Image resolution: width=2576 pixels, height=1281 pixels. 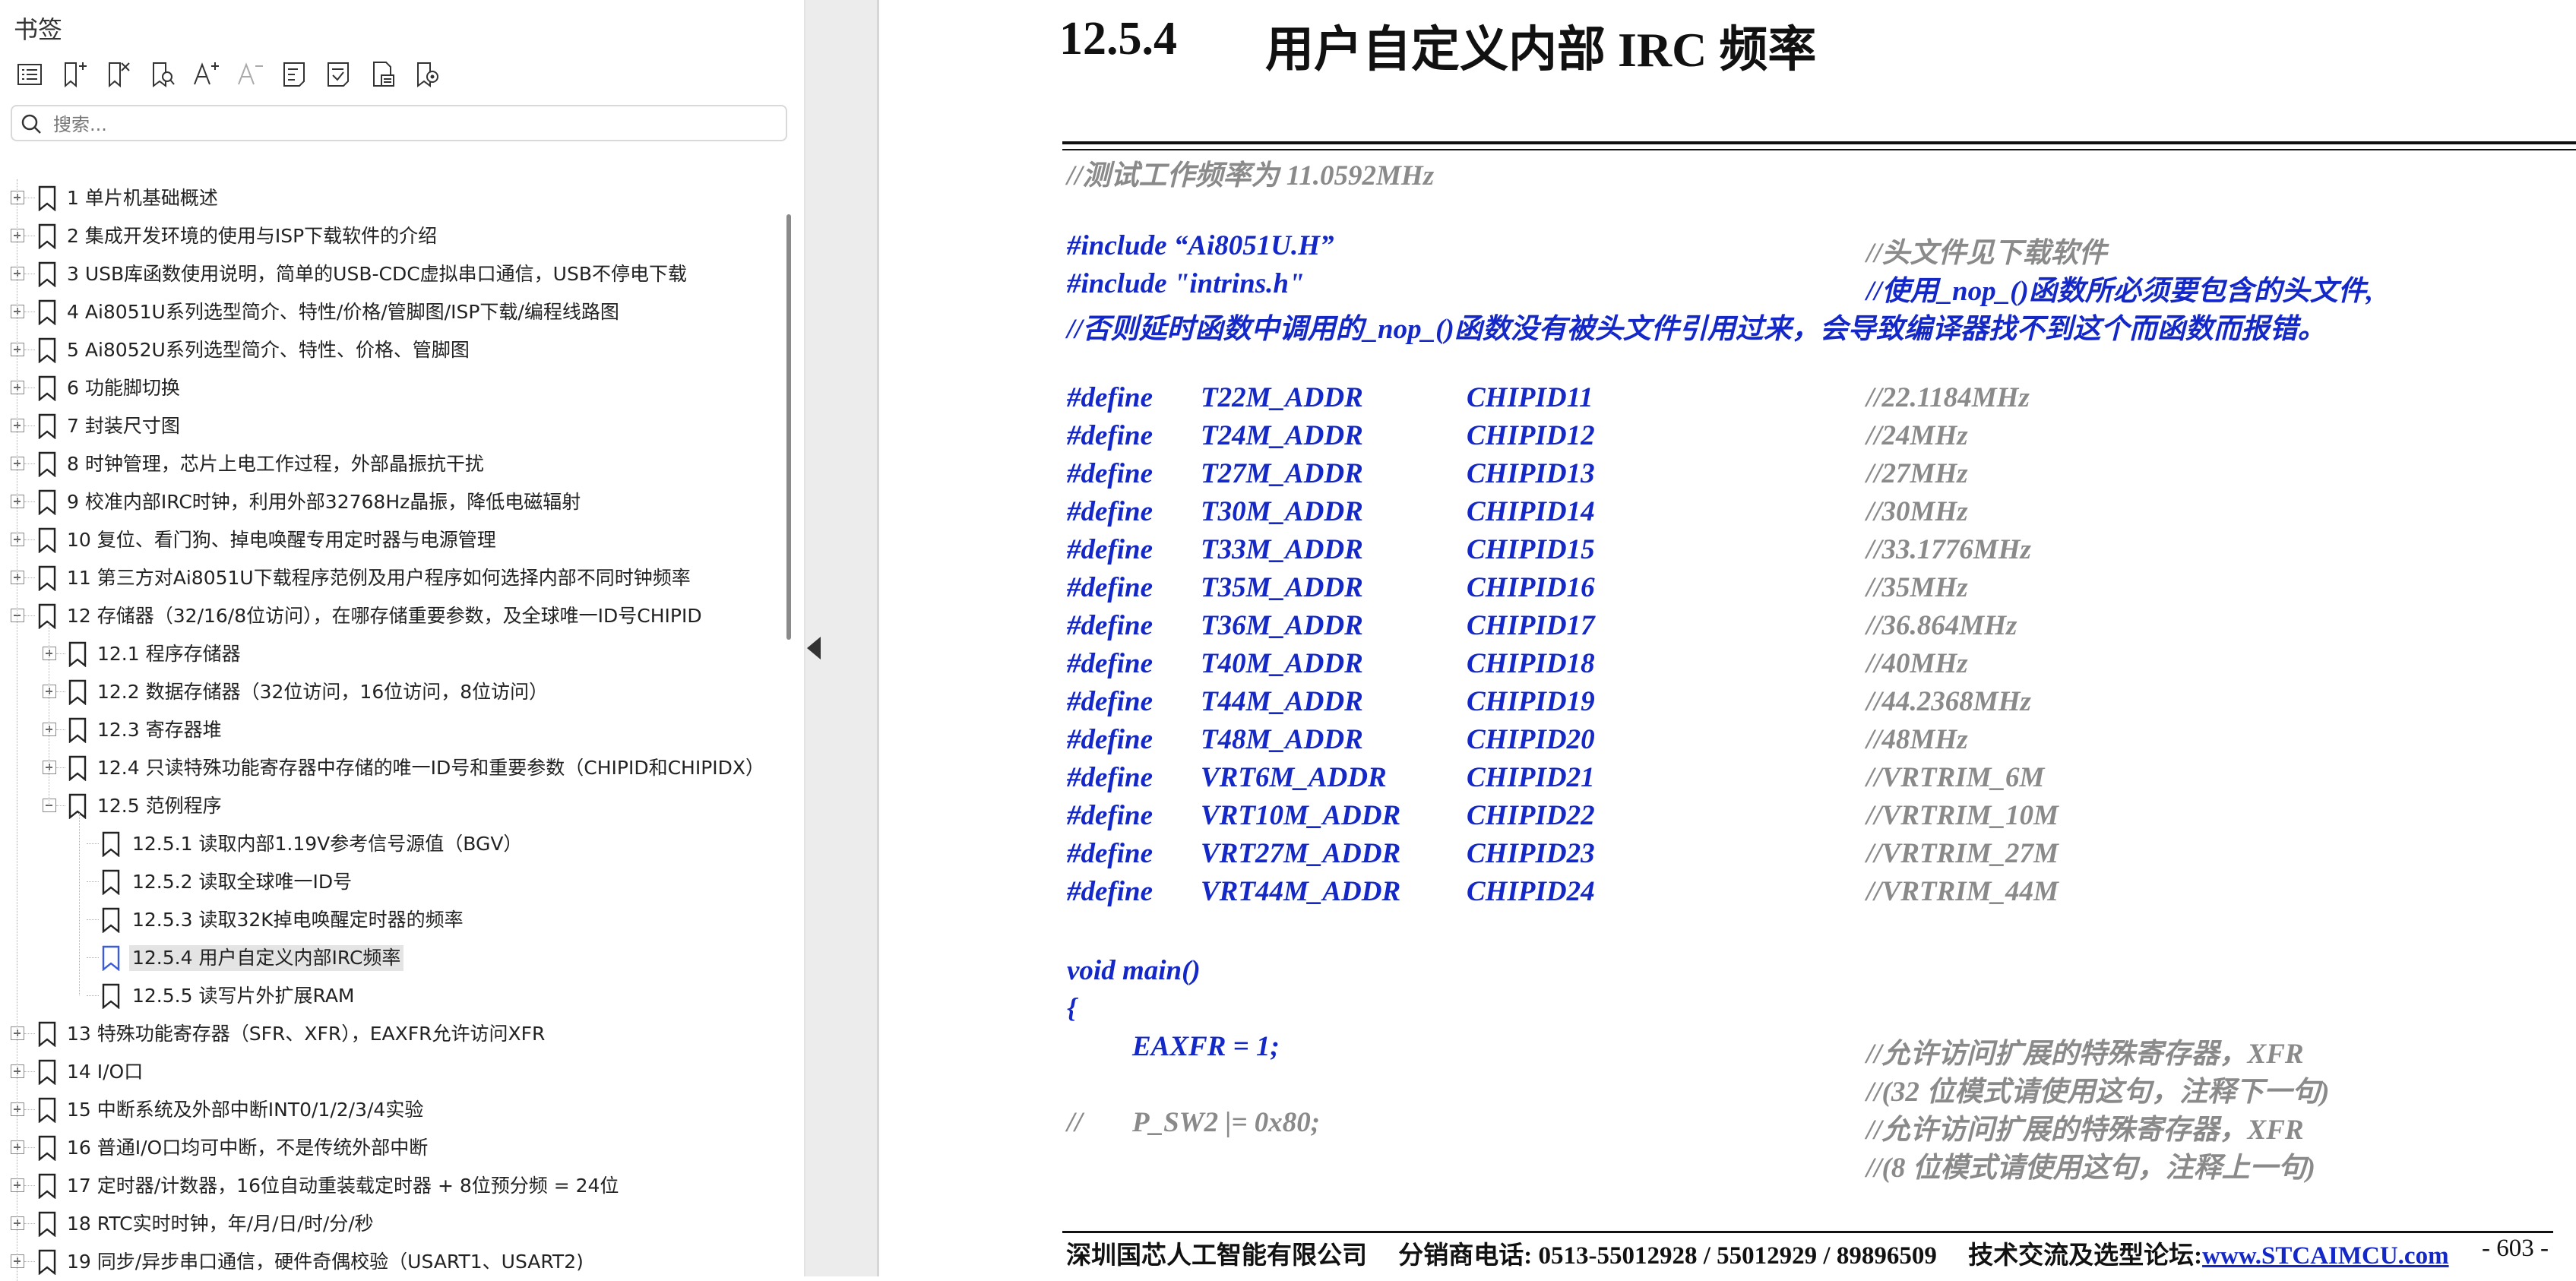 What do you see at coordinates (1917, 511) in the screenshot?
I see `define-comment: //30MHz` at bounding box center [1917, 511].